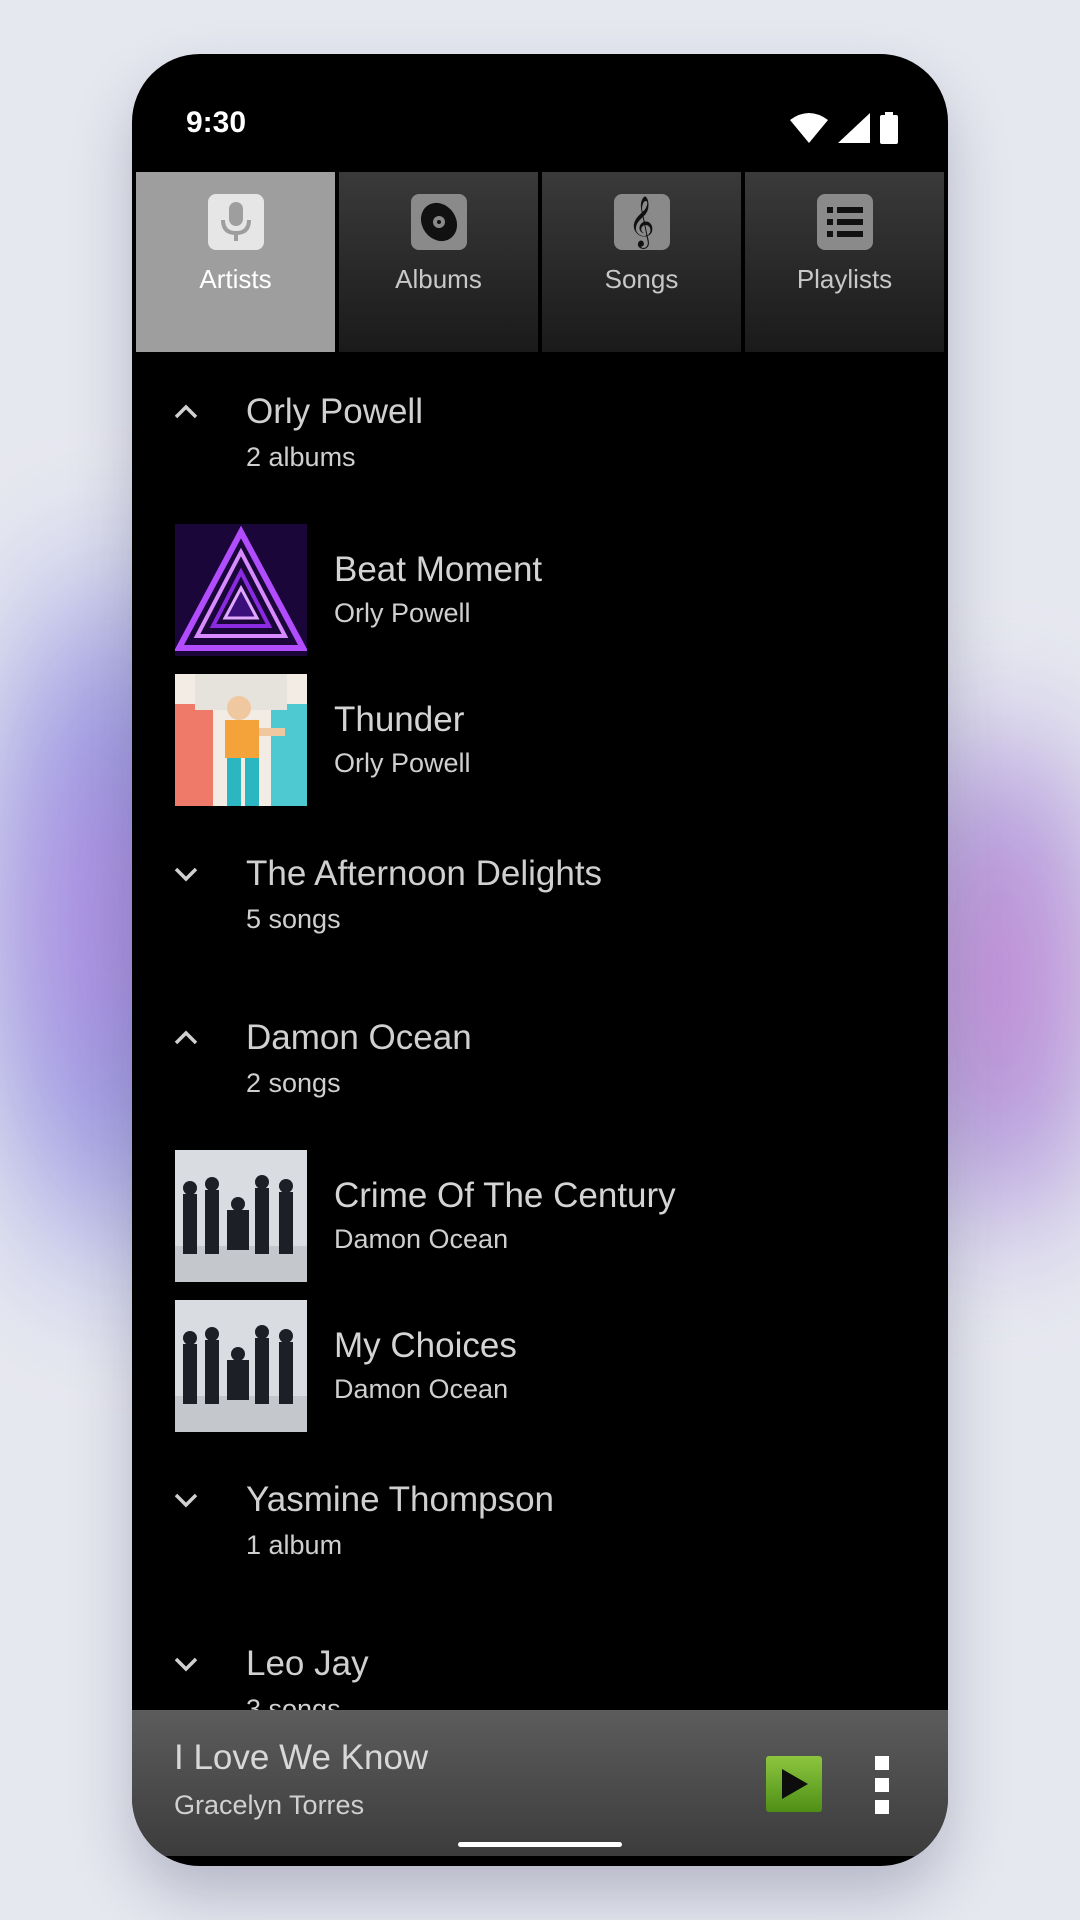 The height and width of the screenshot is (1920, 1080). I want to click on status-bar: 9:30, so click(540, 113).